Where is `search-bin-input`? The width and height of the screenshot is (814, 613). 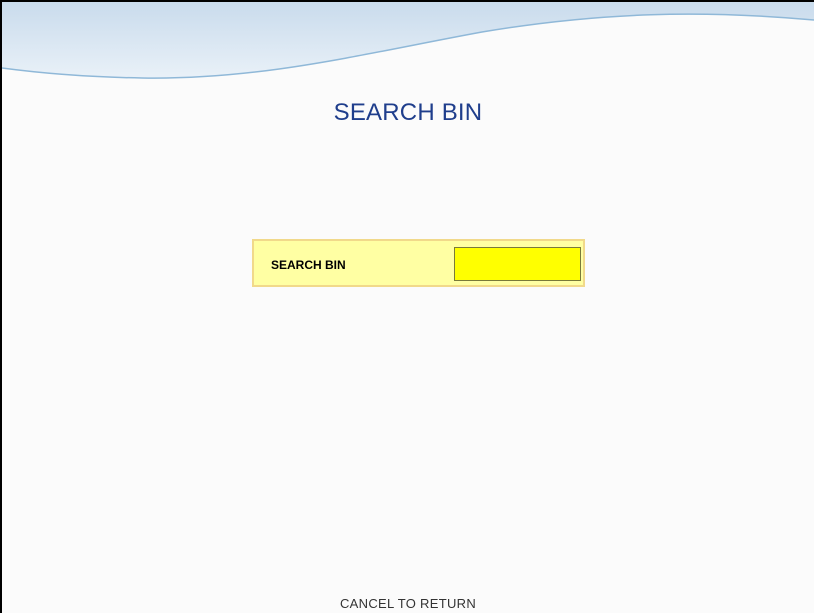
search-bin-input is located at coordinates (517, 264).